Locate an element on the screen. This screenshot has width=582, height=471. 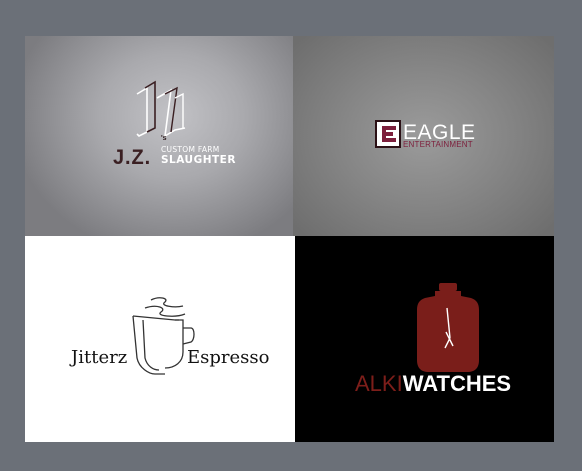
alki-wordmark: ALKIWATCHES is located at coordinates (433, 384).